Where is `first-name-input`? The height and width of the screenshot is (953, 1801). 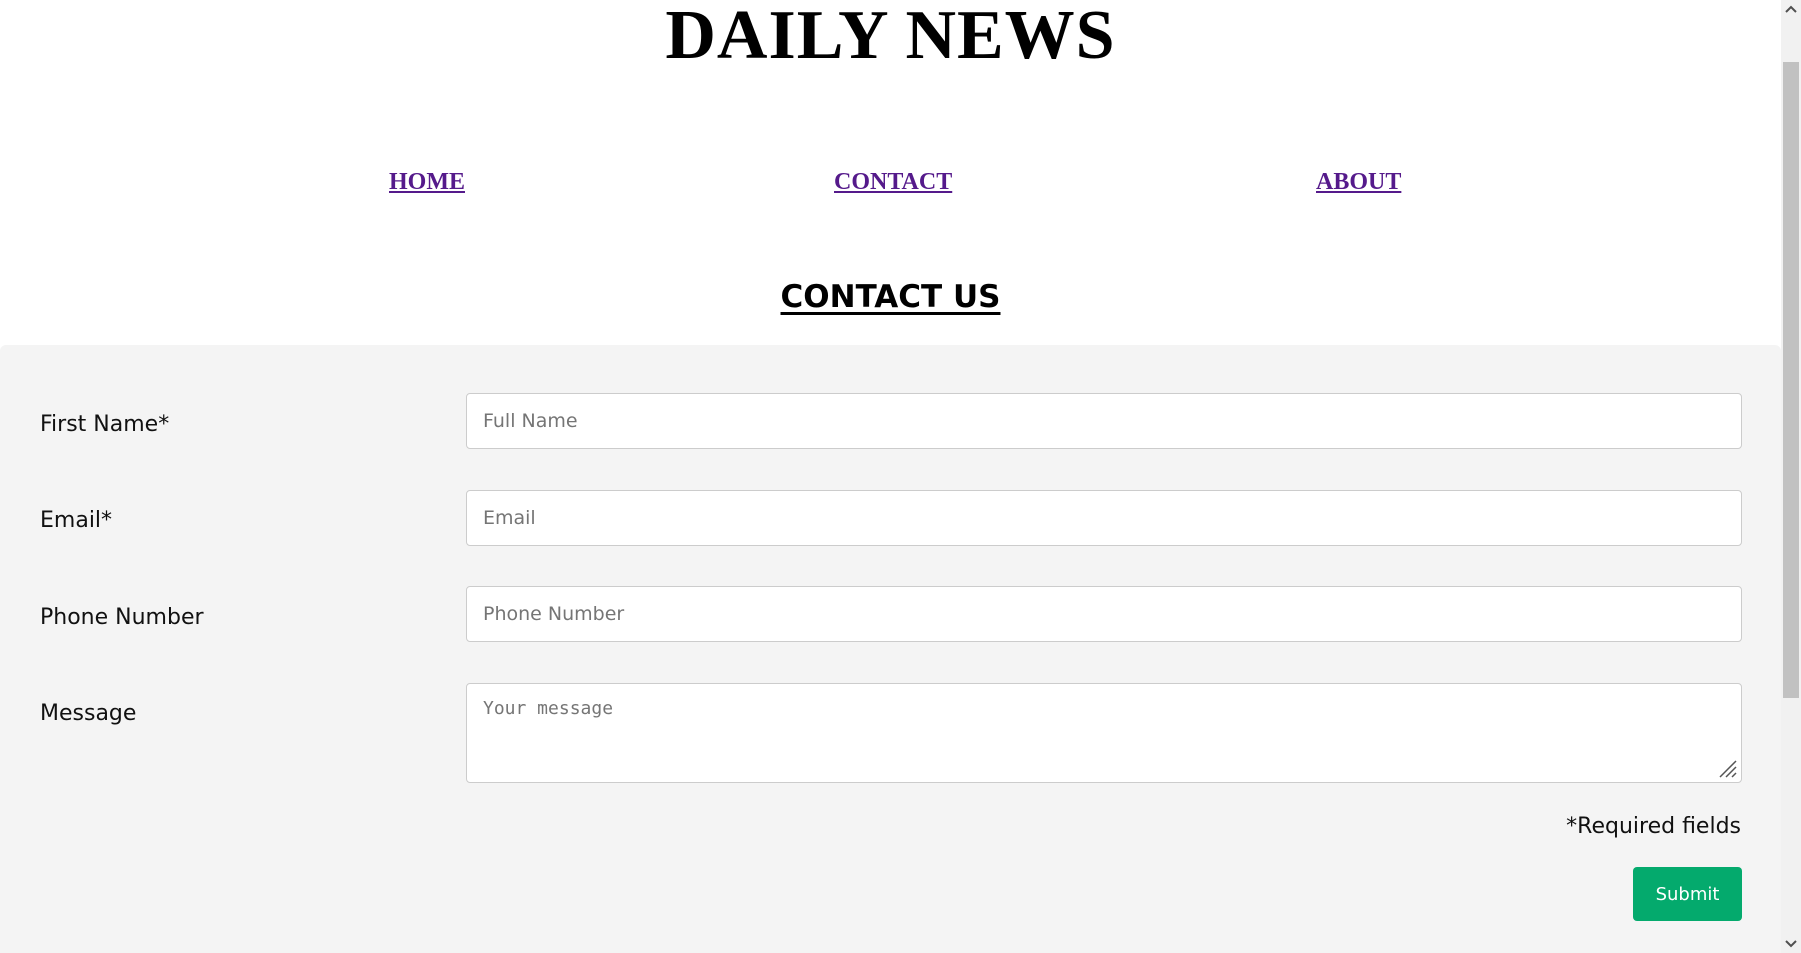
first-name-input is located at coordinates (1104, 421).